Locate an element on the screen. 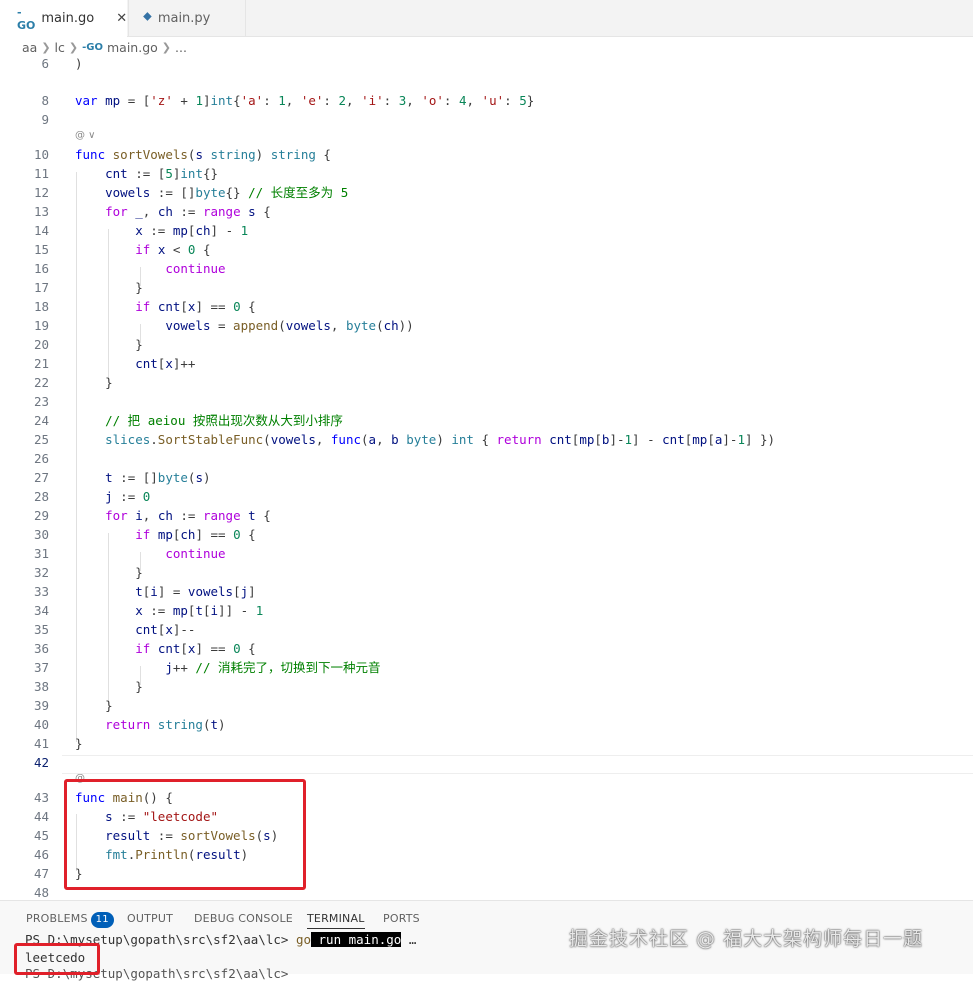 Image resolution: width=973 pixels, height=981 pixels. line-number: 27 is located at coordinates (41, 477).